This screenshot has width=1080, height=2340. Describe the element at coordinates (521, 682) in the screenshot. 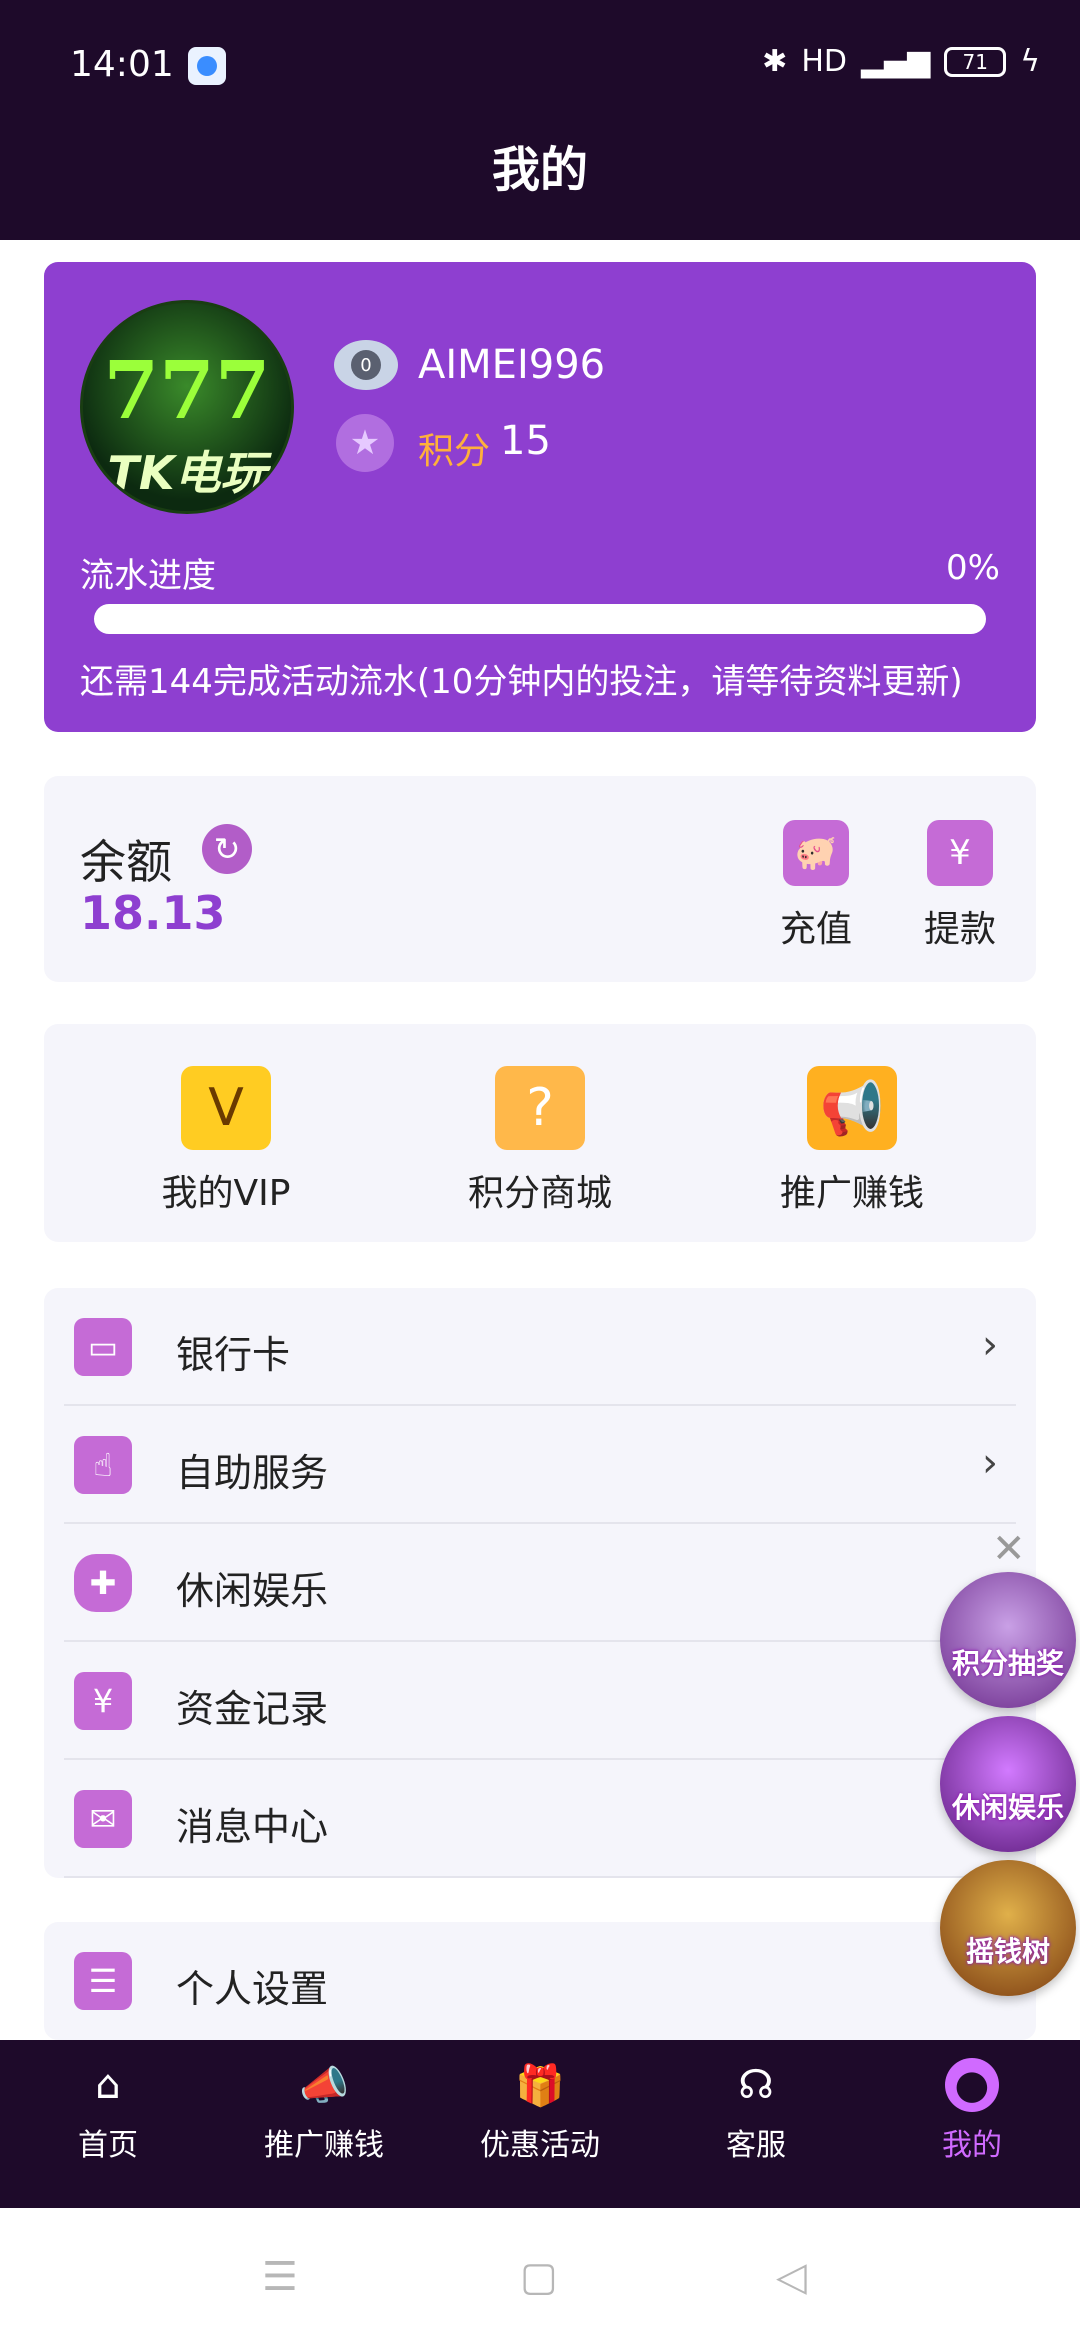

I see `progress-note: 还需144完成活动流水(10分钟内的投注，请等待资料更新)` at that location.